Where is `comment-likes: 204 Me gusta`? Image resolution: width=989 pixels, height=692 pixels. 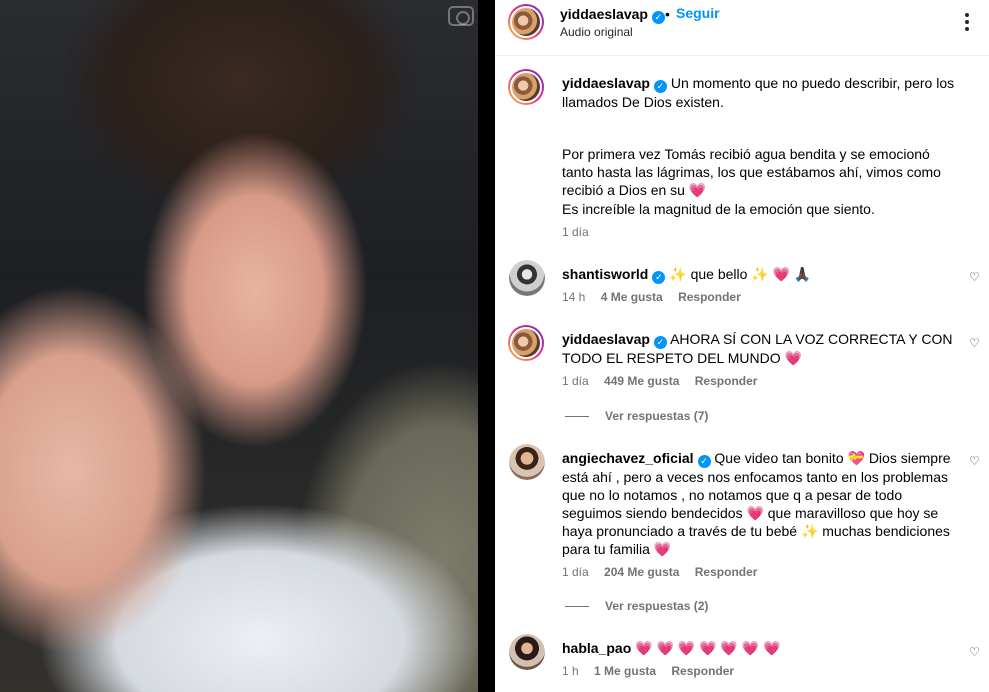
comment-likes: 204 Me gusta is located at coordinates (641, 572).